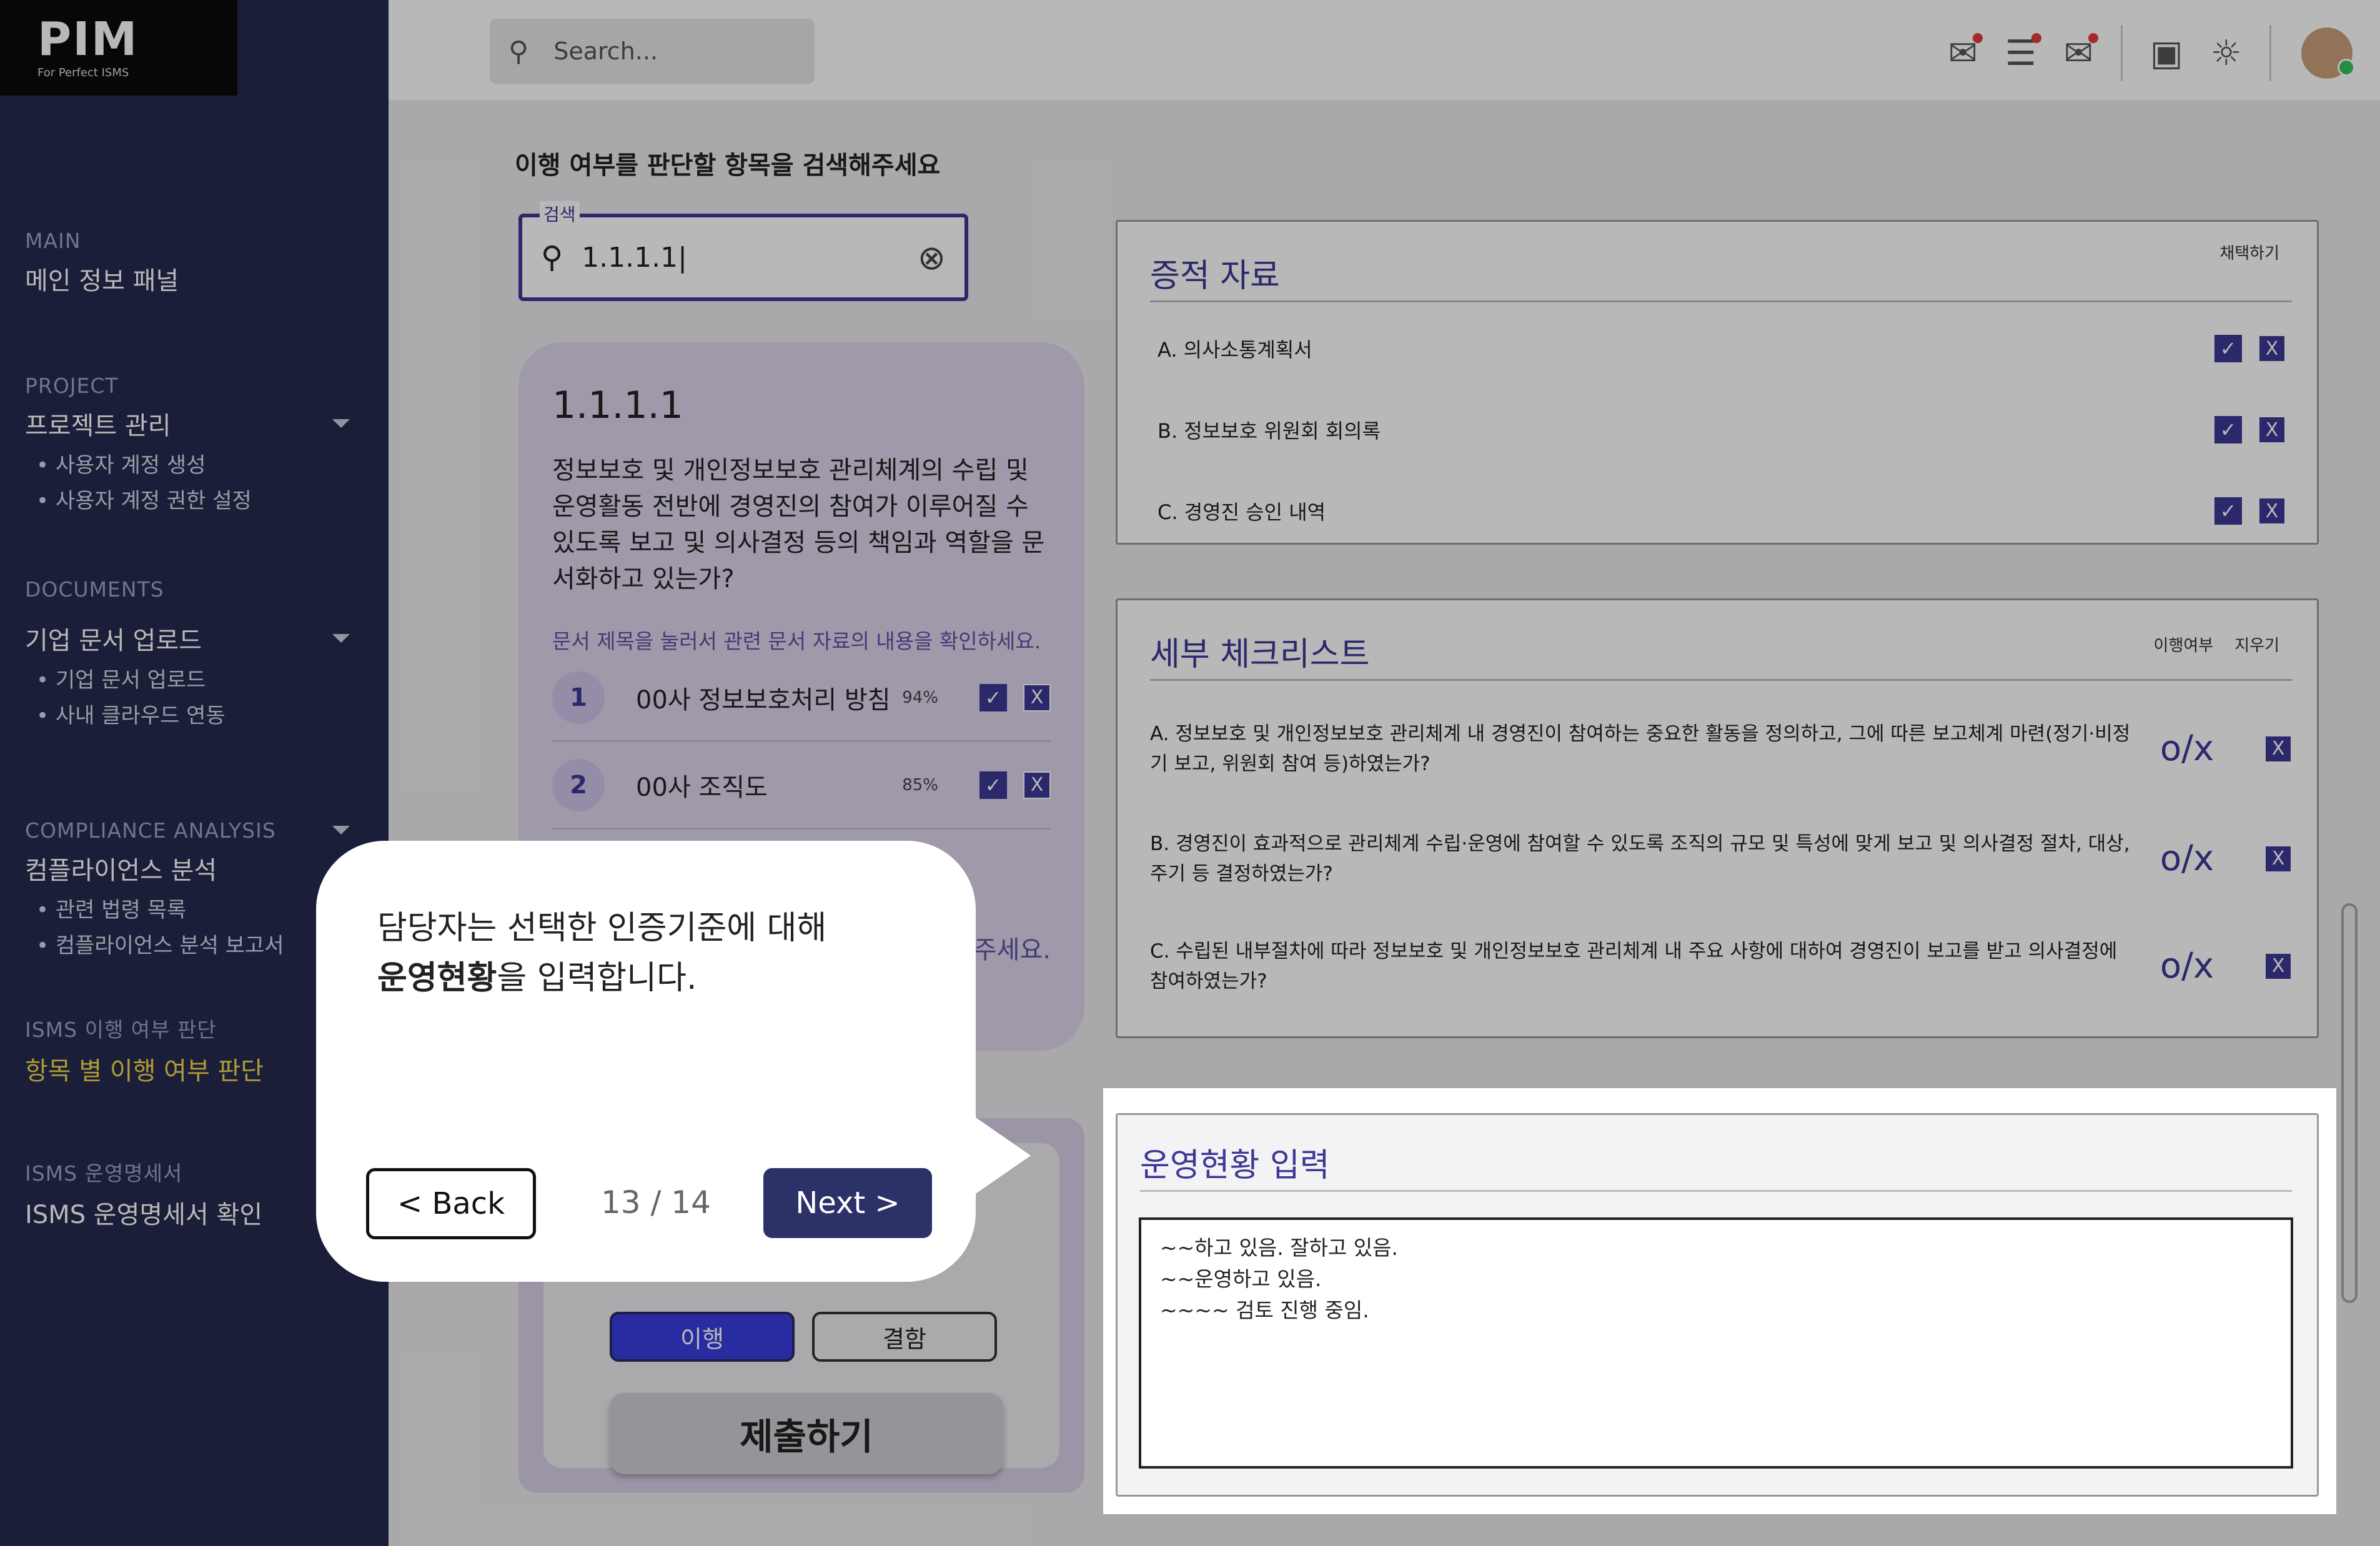 This screenshot has height=1546, width=2380. I want to click on scrollbar, so click(2349, 1103).